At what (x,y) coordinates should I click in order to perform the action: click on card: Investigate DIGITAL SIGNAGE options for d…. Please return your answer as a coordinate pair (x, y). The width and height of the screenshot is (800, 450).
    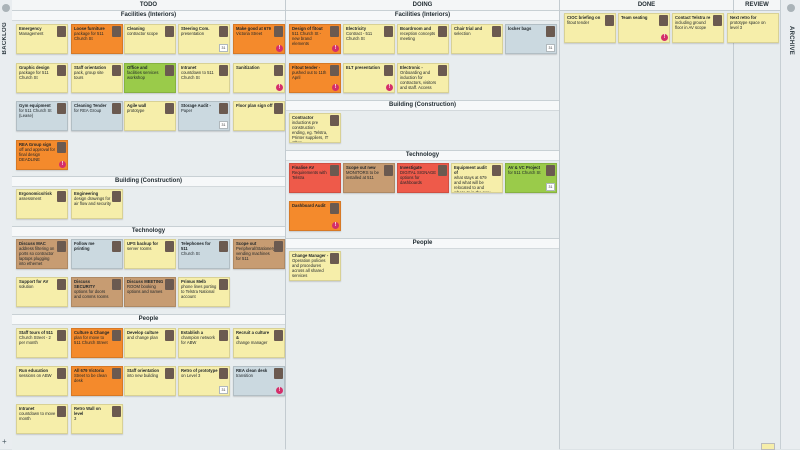
    Looking at the image, I should click on (423, 178).